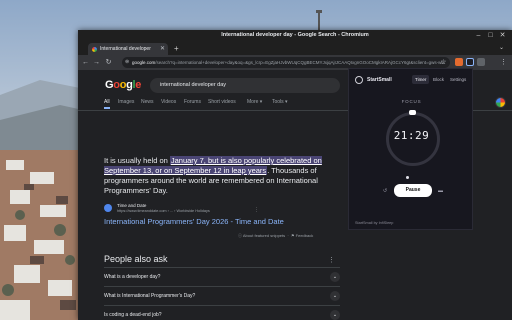 The width and height of the screenshot is (512, 320). What do you see at coordinates (222, 102) in the screenshot?
I see `tab-short-videos: Short videos` at bounding box center [222, 102].